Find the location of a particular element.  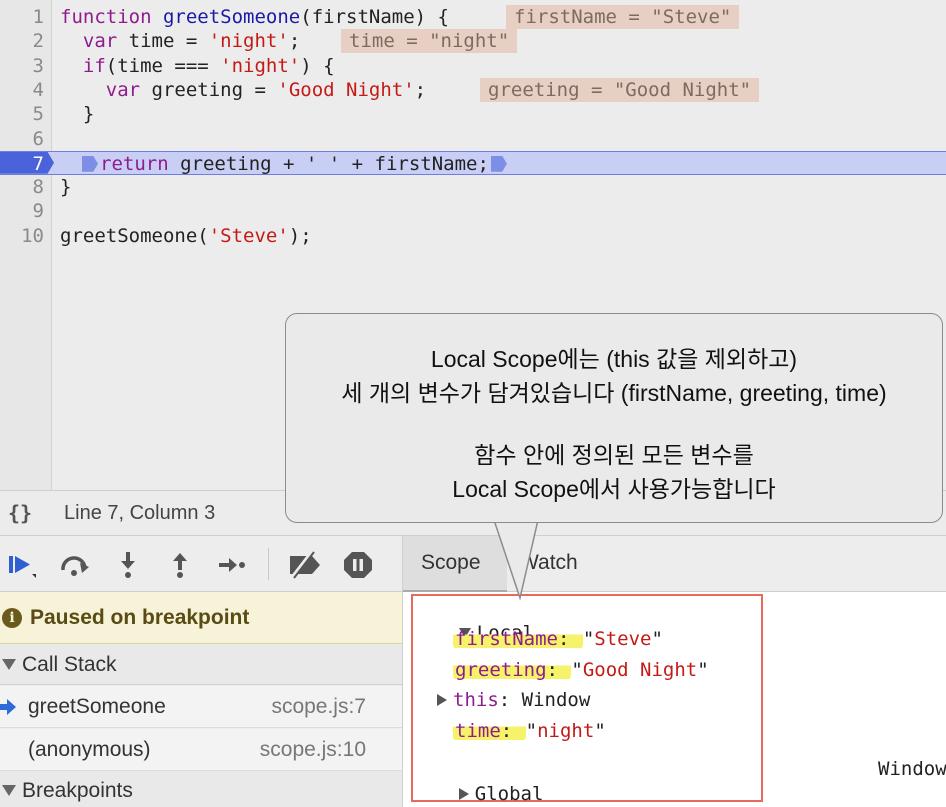

resume-icon is located at coordinates (22, 567).